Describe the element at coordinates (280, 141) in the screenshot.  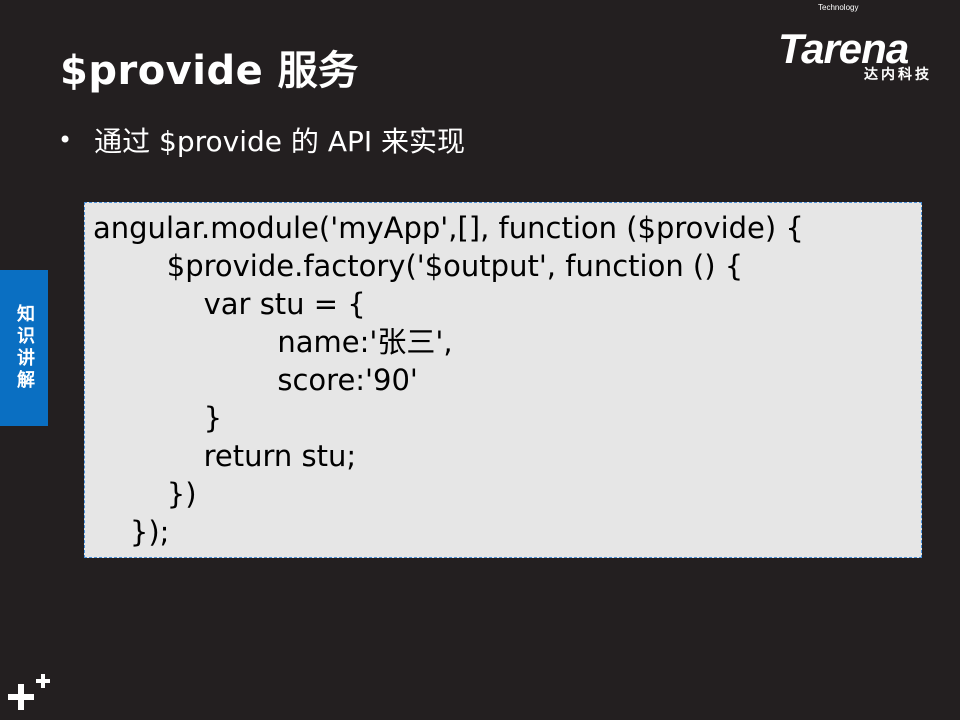
I see `bullet-text: 通过 $provide 的 API 来实现` at that location.